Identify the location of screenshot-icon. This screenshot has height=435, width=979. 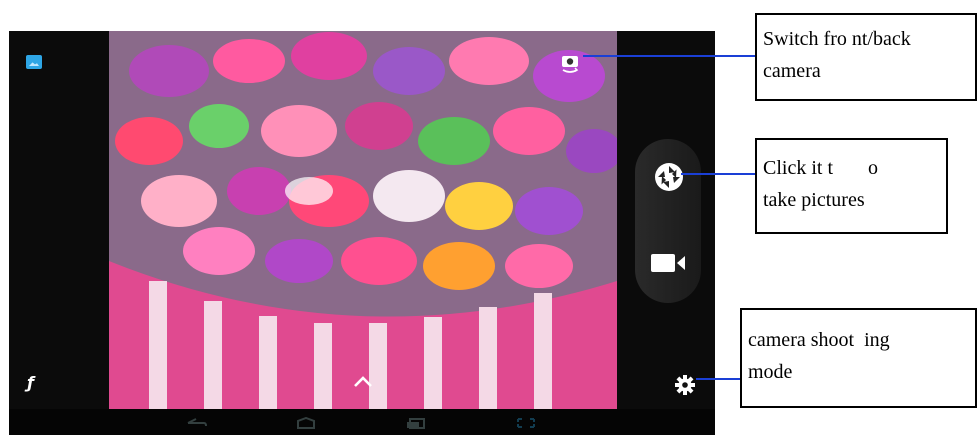
(526, 423).